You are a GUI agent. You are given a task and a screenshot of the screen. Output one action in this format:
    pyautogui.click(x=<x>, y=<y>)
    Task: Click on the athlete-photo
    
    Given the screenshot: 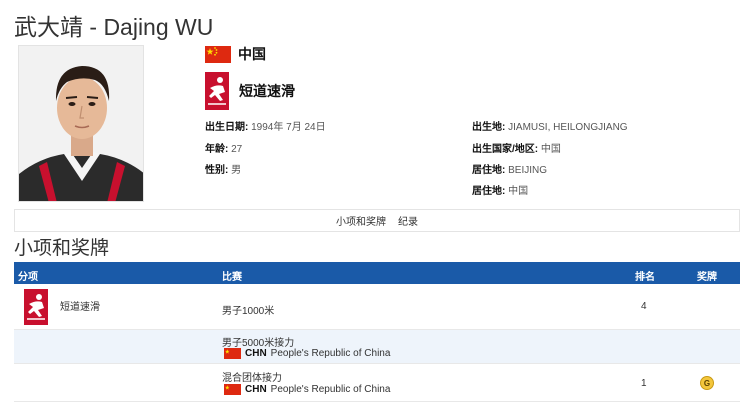 What is the action you would take?
    pyautogui.click(x=81, y=123)
    